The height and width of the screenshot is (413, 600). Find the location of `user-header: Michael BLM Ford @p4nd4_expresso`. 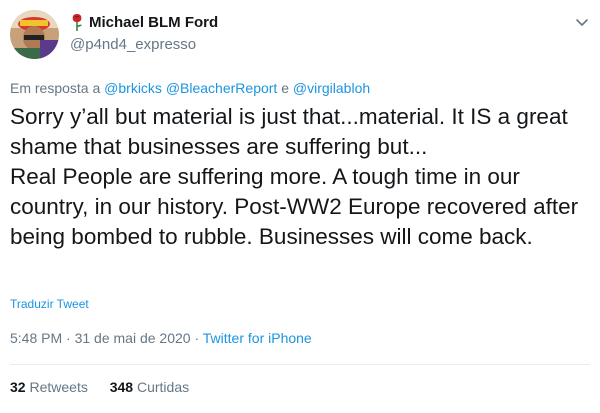

user-header: Michael BLM Ford @p4nd4_expresso is located at coordinates (144, 33).